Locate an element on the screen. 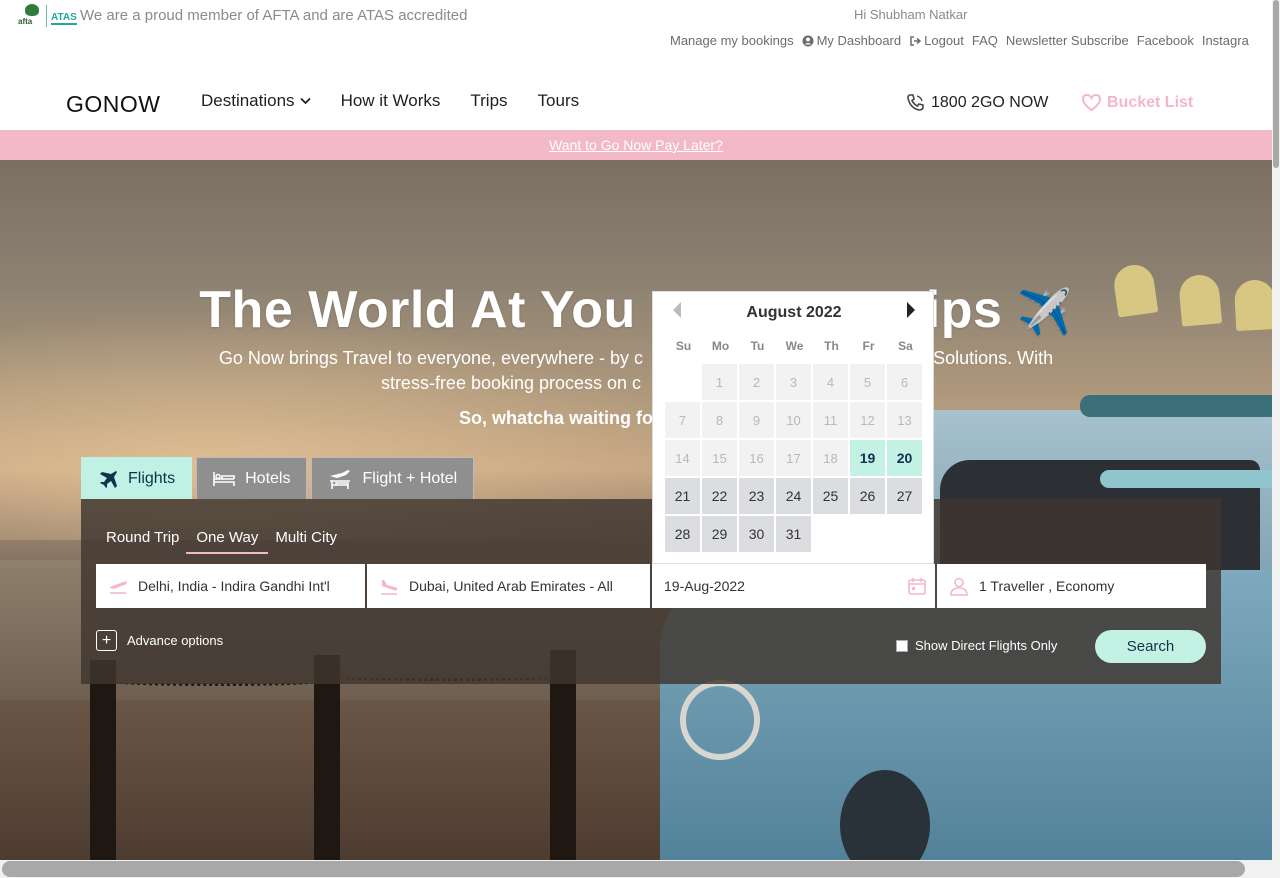 Image resolution: width=1280 pixels, height=878 pixels. nav-links: Destinations How it Works Trips Tours is located at coordinates (390, 101).